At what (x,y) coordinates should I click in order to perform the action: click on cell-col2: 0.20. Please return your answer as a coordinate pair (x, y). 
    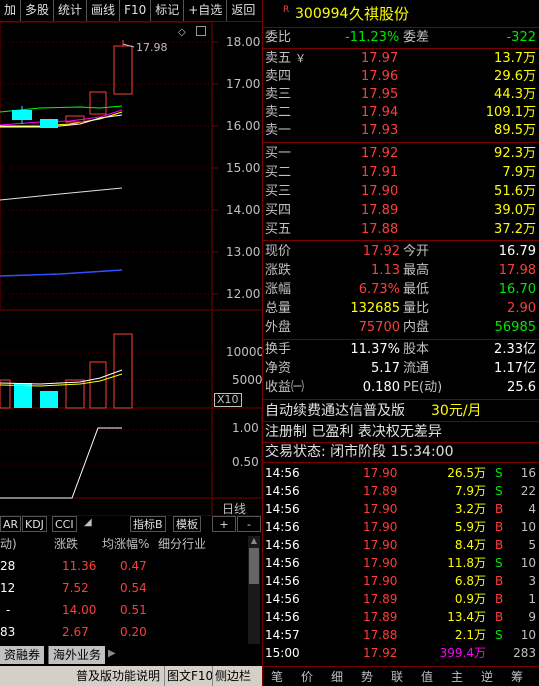
    Looking at the image, I should click on (133, 632).